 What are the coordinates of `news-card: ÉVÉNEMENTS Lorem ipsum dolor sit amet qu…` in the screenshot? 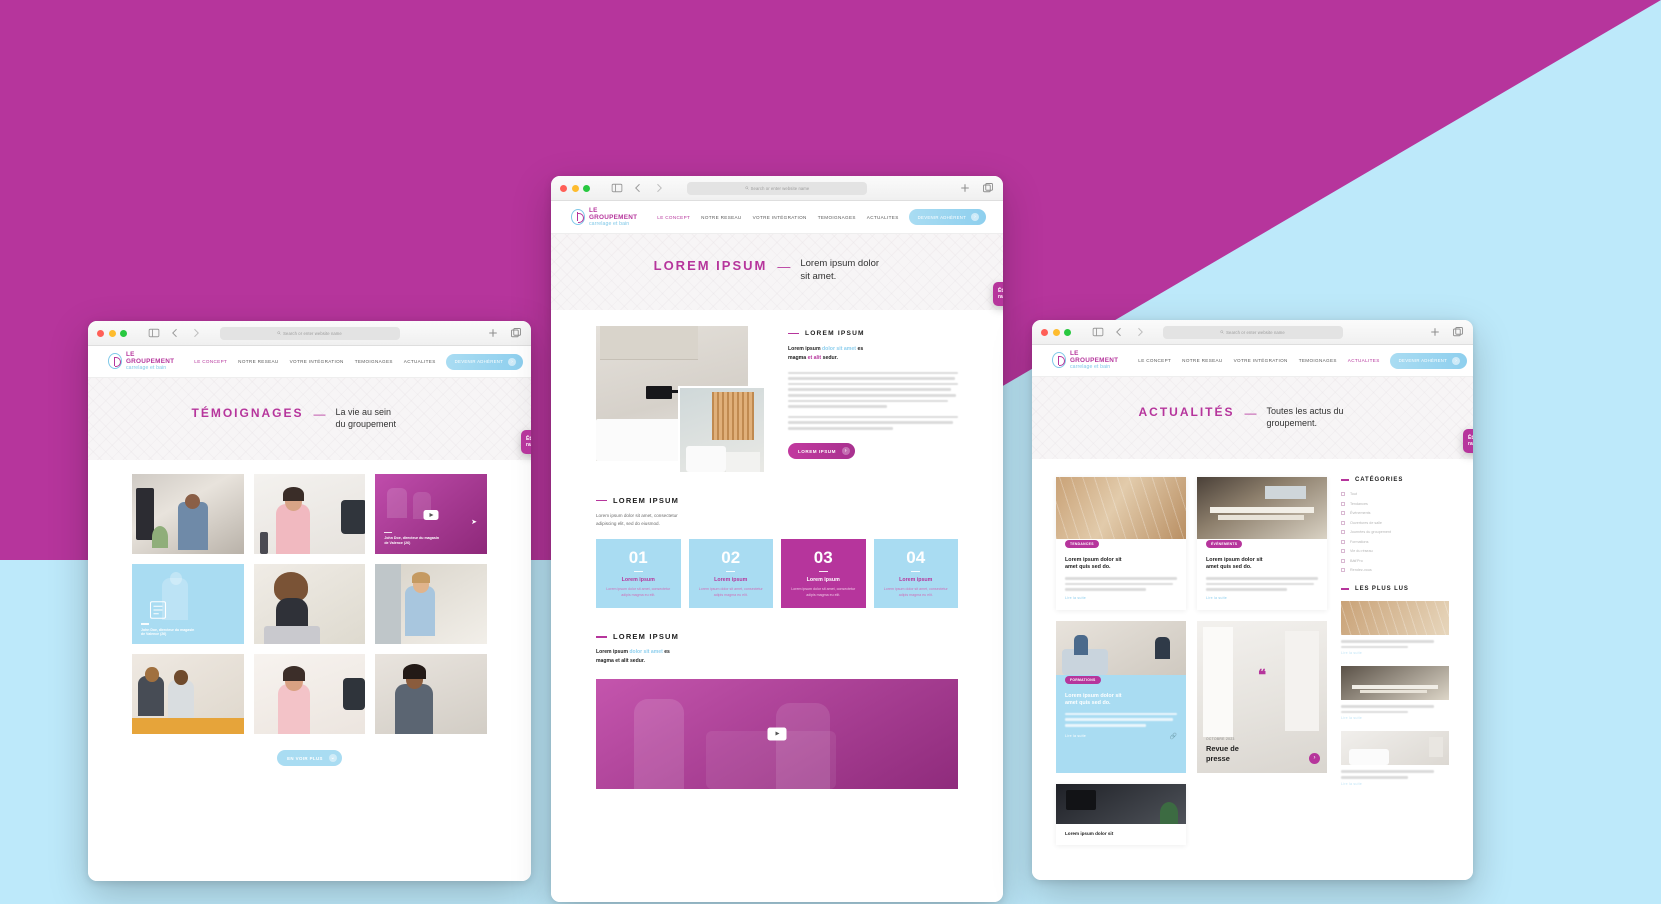 It's located at (1262, 543).